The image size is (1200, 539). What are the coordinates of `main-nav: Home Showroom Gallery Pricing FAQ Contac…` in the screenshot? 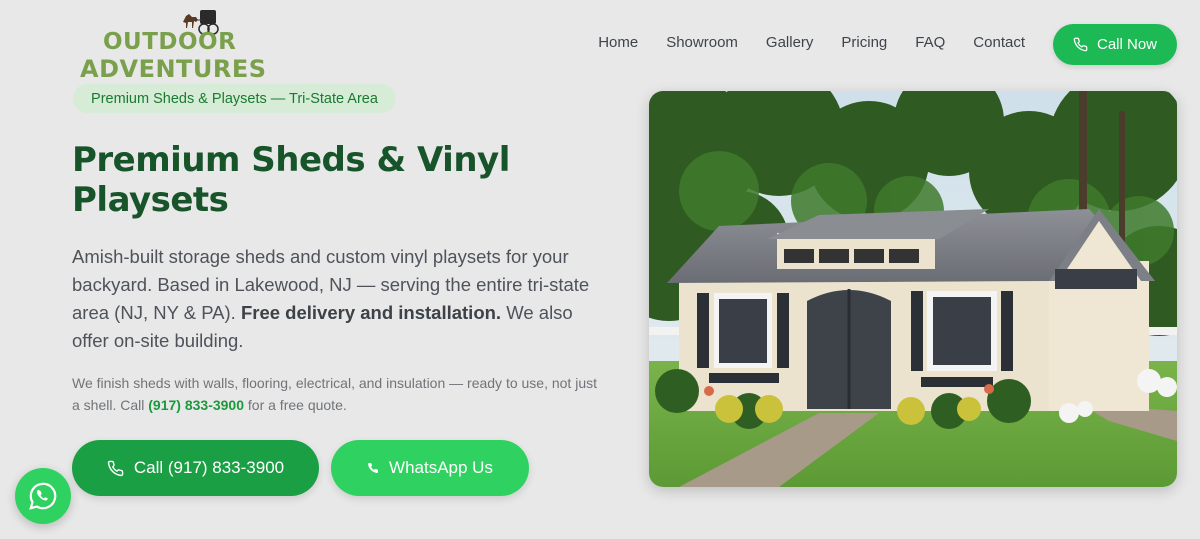 It's located at (811, 42).